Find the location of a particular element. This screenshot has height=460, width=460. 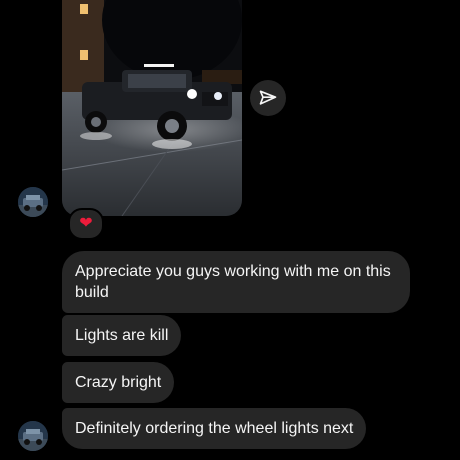

paper-plane-icon is located at coordinates (268, 97).